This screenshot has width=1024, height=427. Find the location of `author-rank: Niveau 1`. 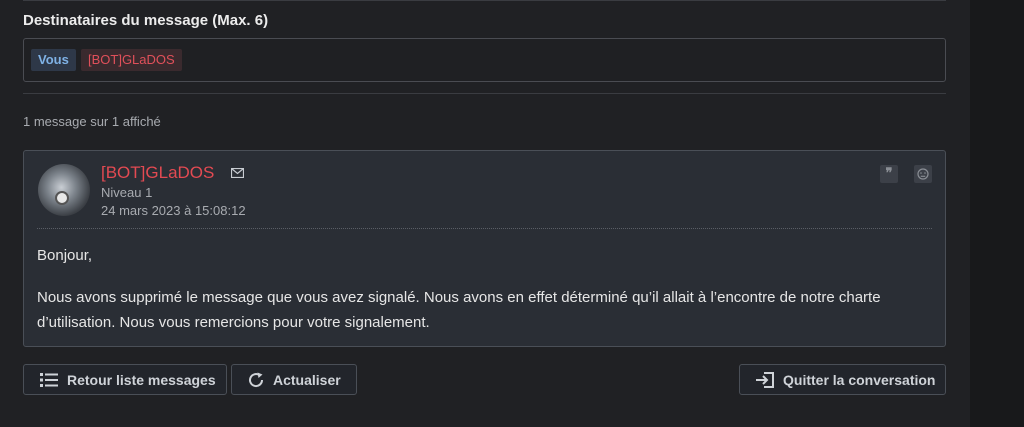

author-rank: Niveau 1 is located at coordinates (127, 192).